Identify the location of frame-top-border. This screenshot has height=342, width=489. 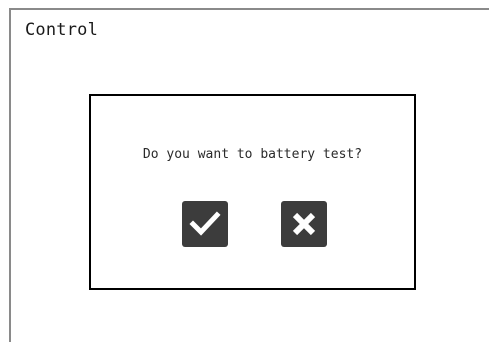
(249, 9).